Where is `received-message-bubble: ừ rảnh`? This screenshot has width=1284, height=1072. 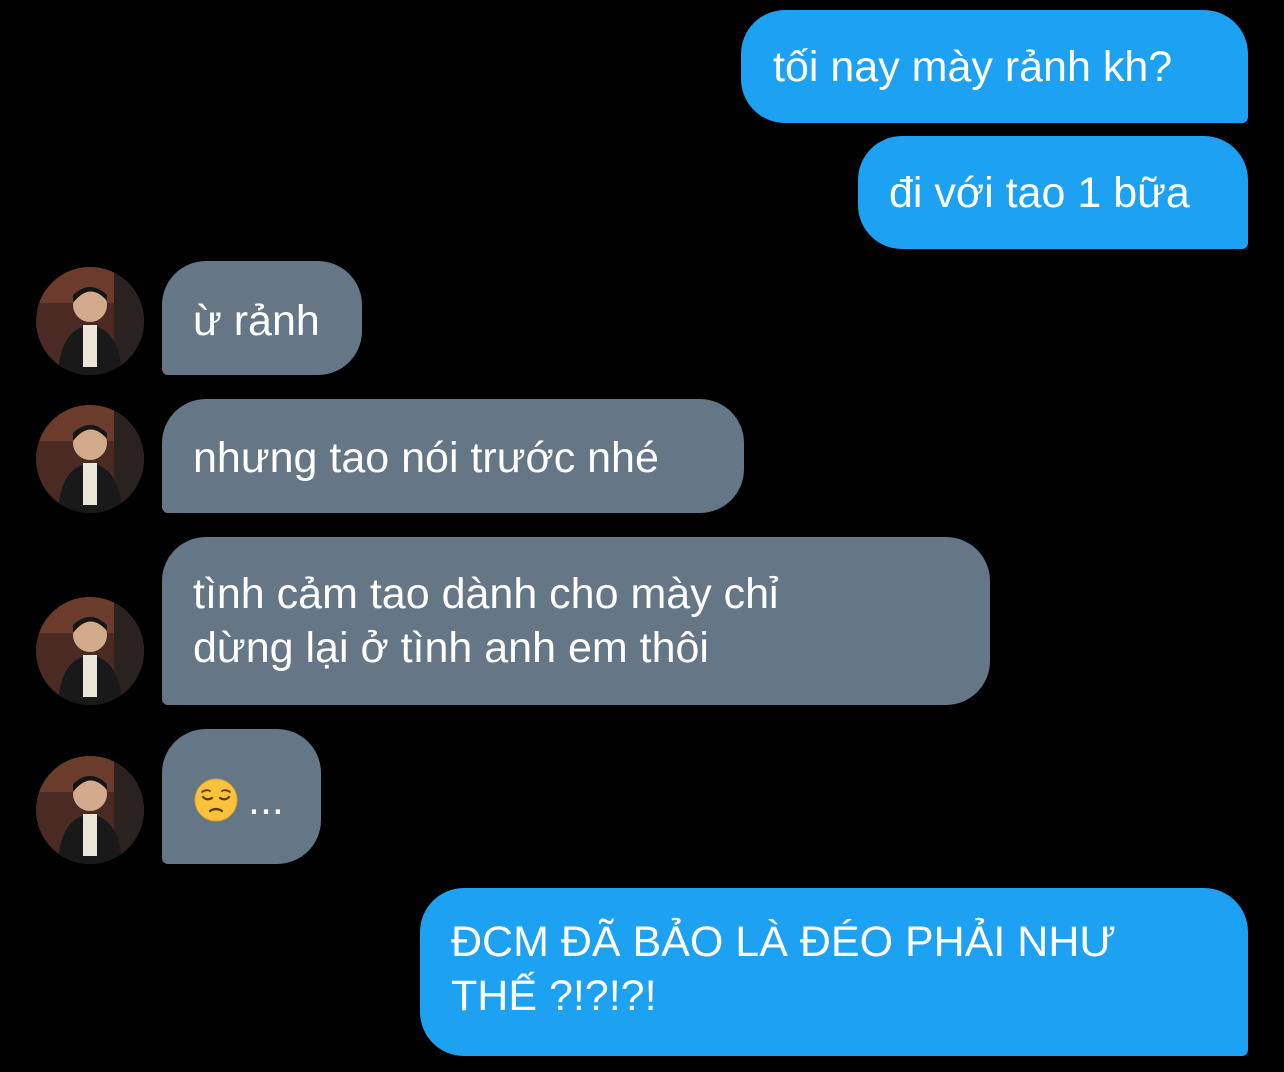 received-message-bubble: ừ rảnh is located at coordinates (262, 318).